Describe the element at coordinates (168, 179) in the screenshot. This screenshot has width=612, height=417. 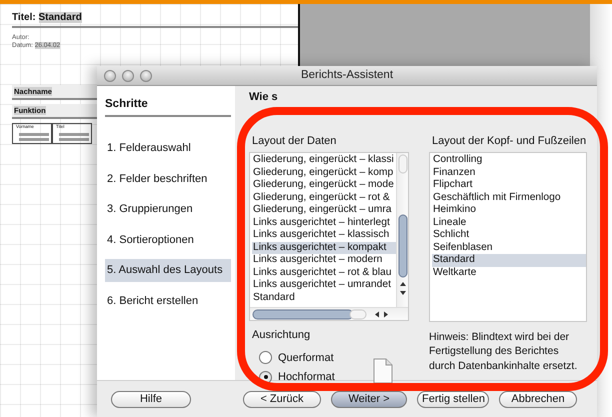
I see `step-item: 2. Felder beschriften` at that location.